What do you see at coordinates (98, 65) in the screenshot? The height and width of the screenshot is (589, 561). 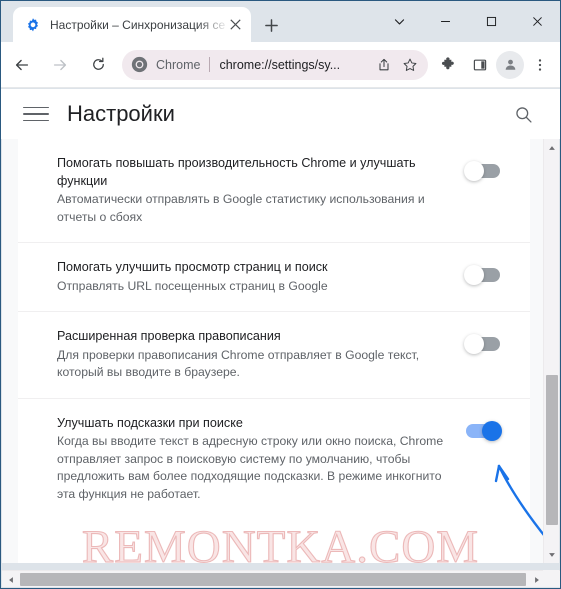 I see `reload-icon` at bounding box center [98, 65].